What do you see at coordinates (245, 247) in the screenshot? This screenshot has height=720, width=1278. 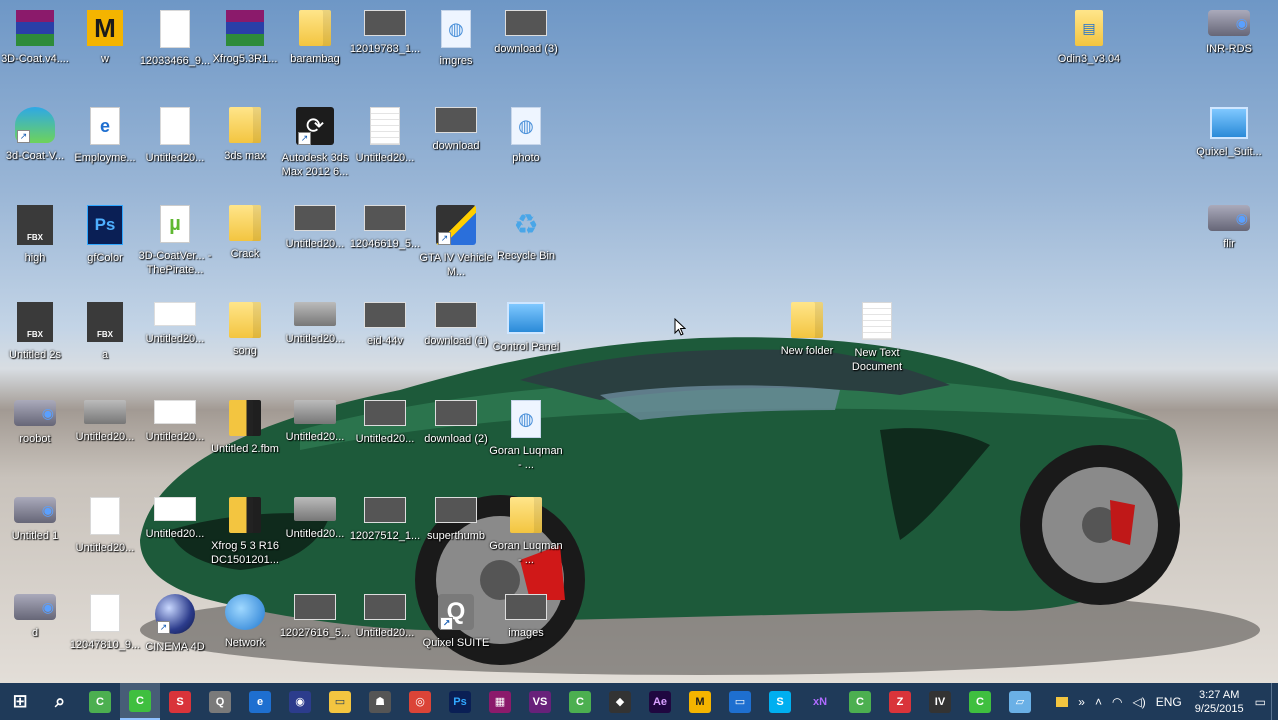 I see `desktop-icon: Crack` at bounding box center [245, 247].